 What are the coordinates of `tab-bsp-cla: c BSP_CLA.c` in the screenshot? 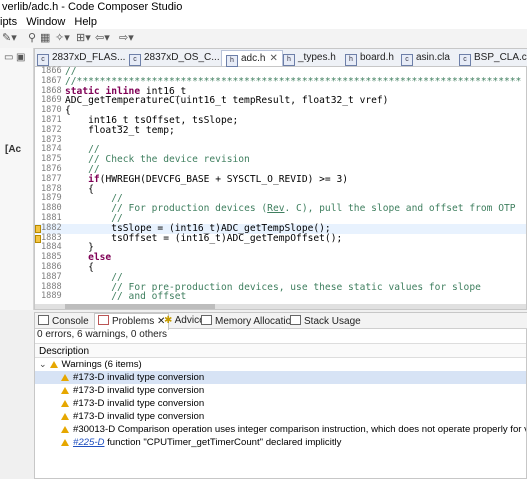 It's located at (493, 58).